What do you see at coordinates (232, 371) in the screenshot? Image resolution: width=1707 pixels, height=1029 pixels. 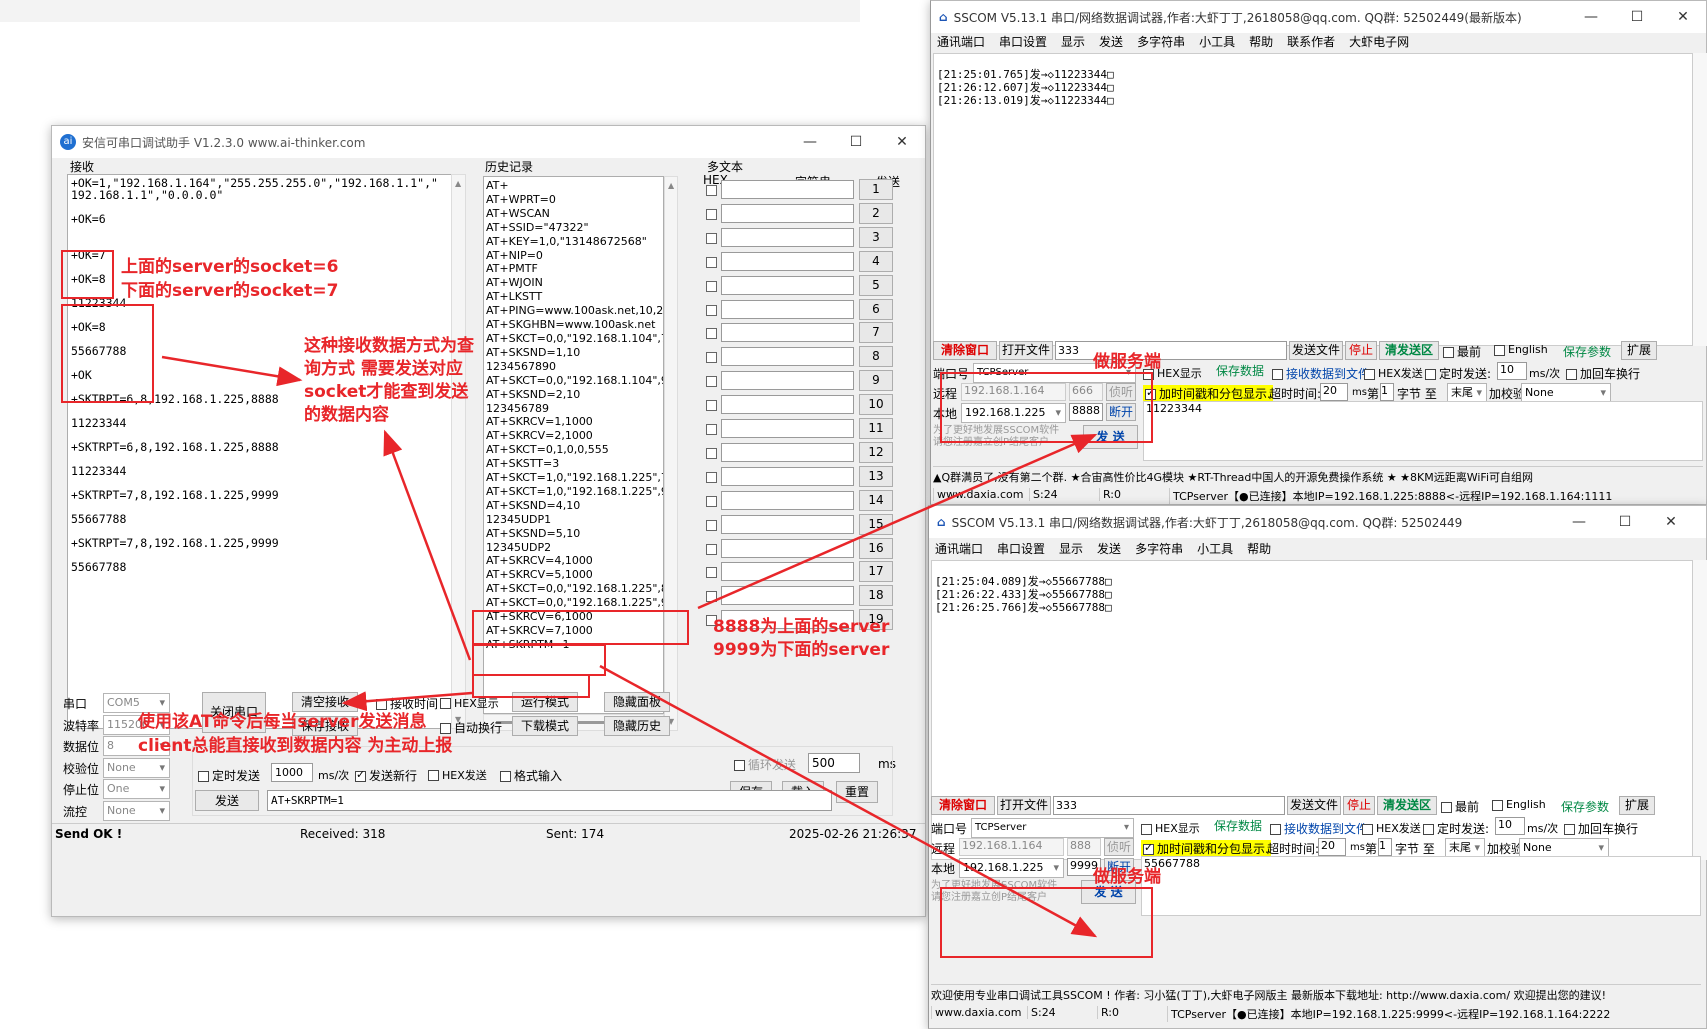 I see `arrow-to-query-note` at bounding box center [232, 371].